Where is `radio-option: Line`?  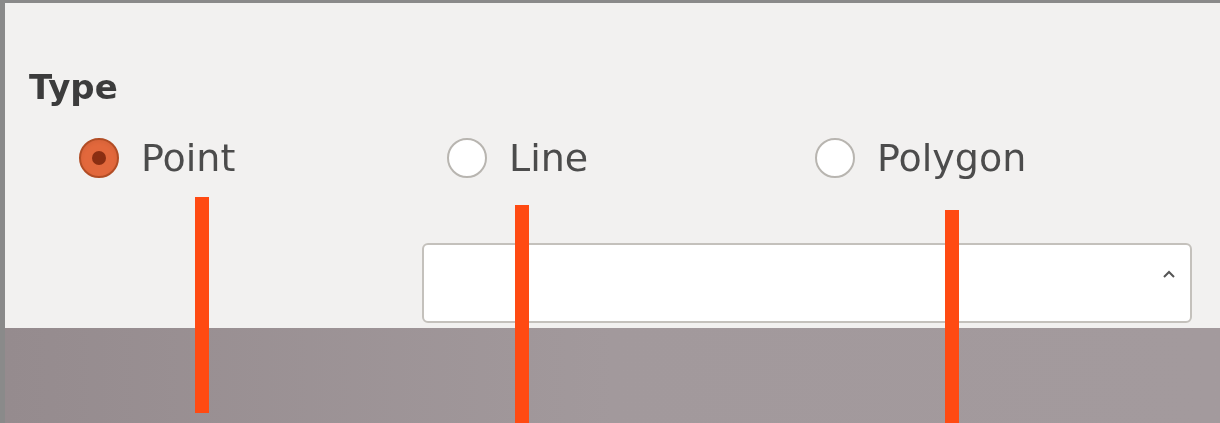 radio-option: Line is located at coordinates (631, 158).